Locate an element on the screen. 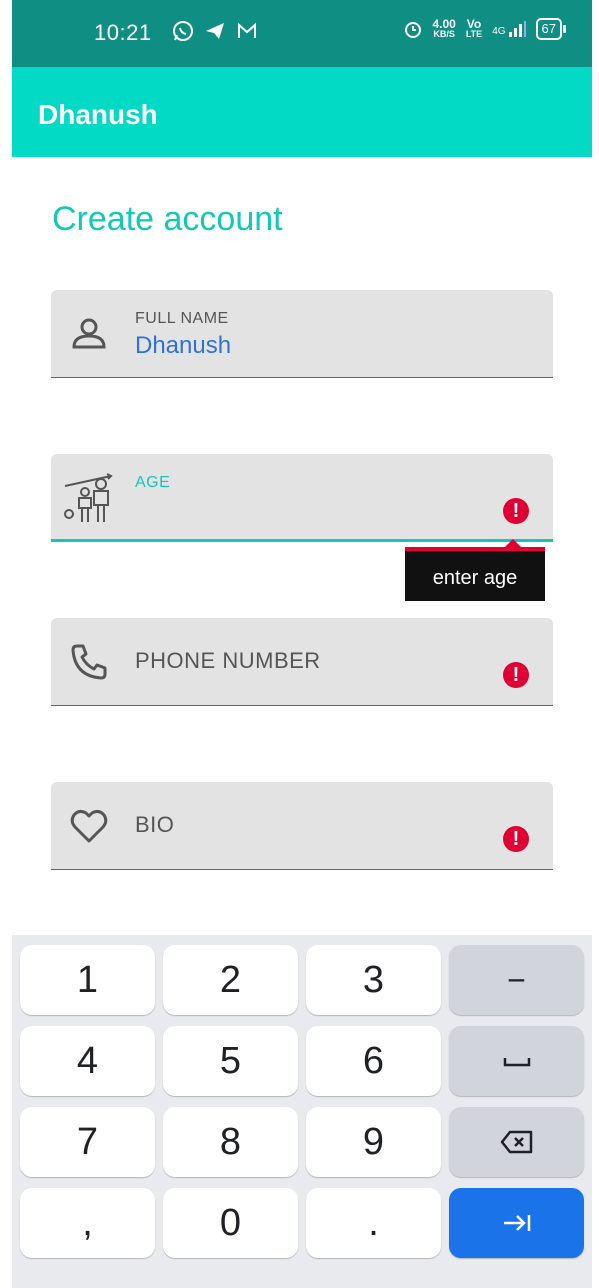 The image size is (599, 1288). bio-label: BIO is located at coordinates (155, 824).